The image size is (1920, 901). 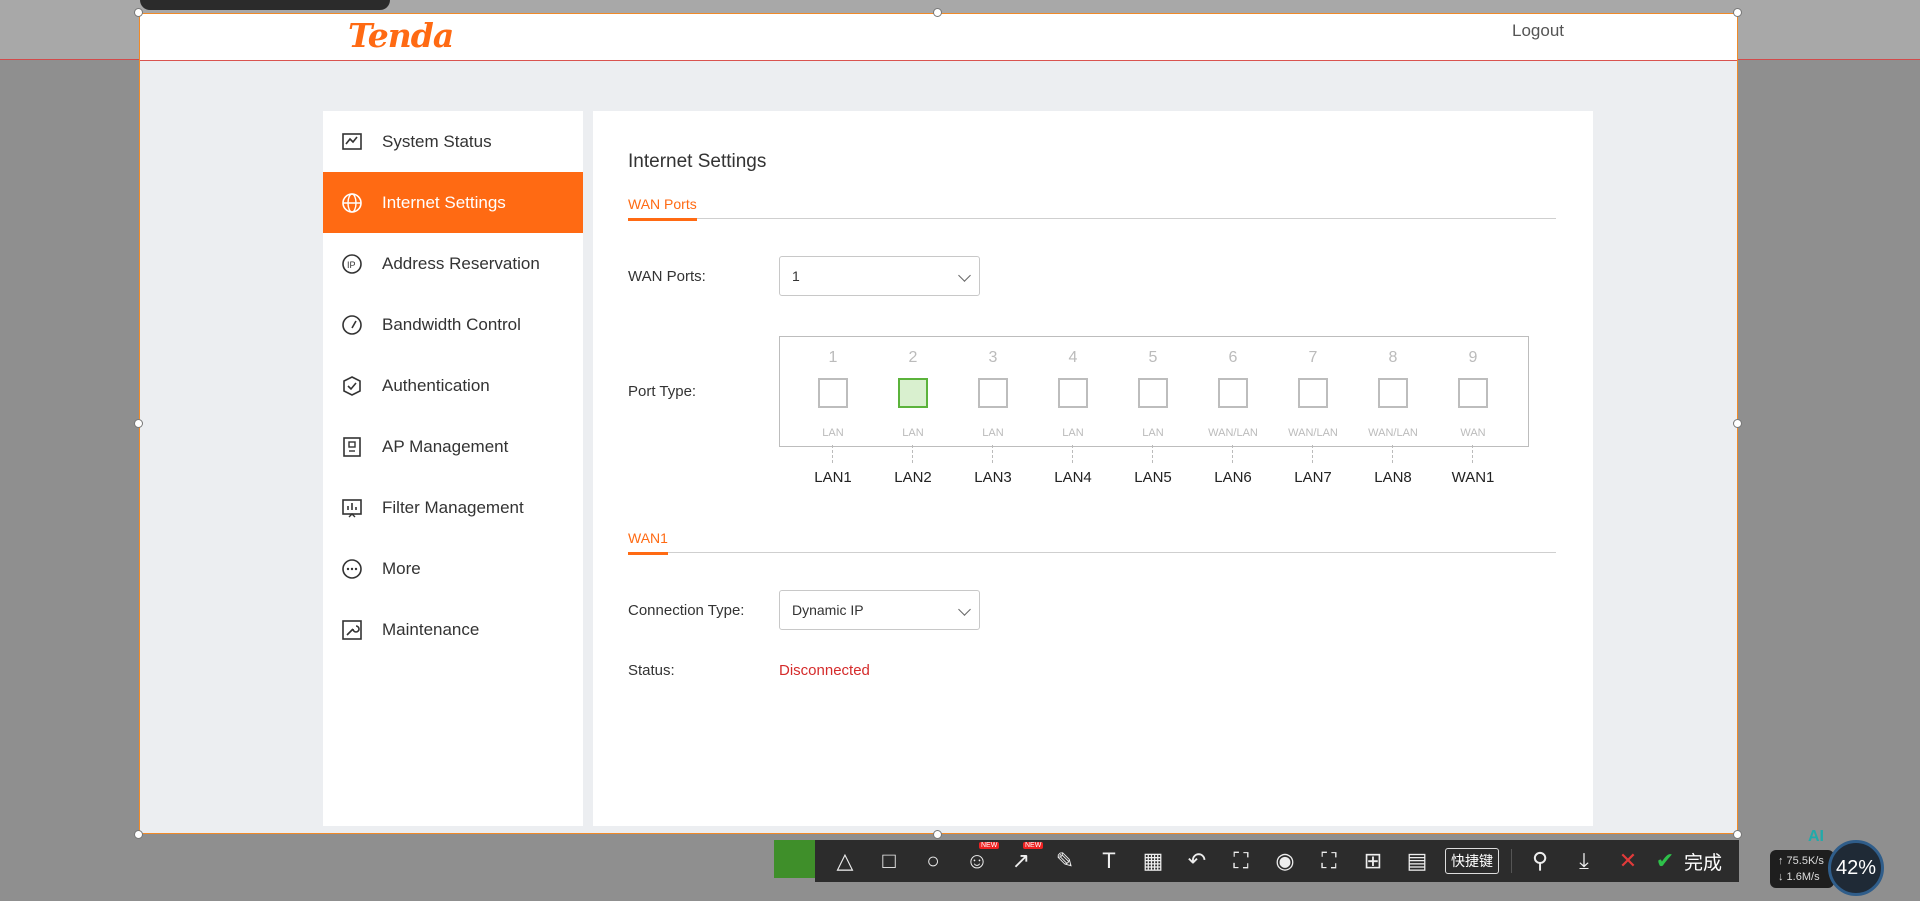 What do you see at coordinates (989, 845) in the screenshot?
I see `new-badge: NEW` at bounding box center [989, 845].